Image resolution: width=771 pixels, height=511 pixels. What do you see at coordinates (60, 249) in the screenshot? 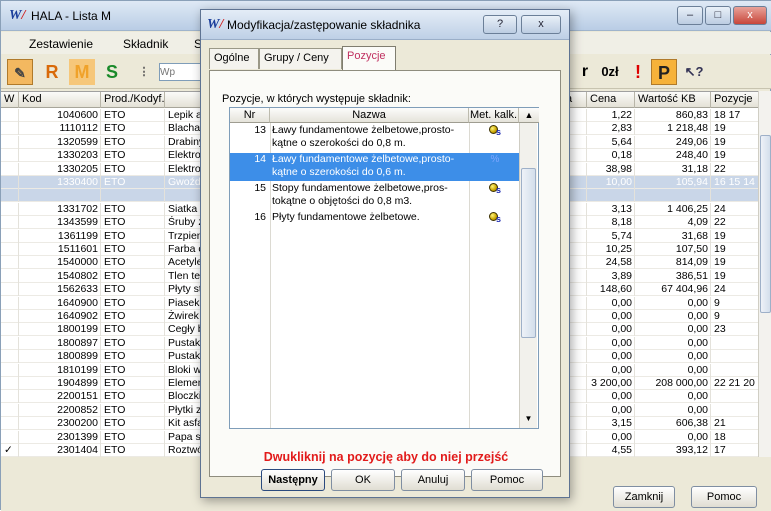
I see `cell-kod: 1511601` at bounding box center [60, 249].